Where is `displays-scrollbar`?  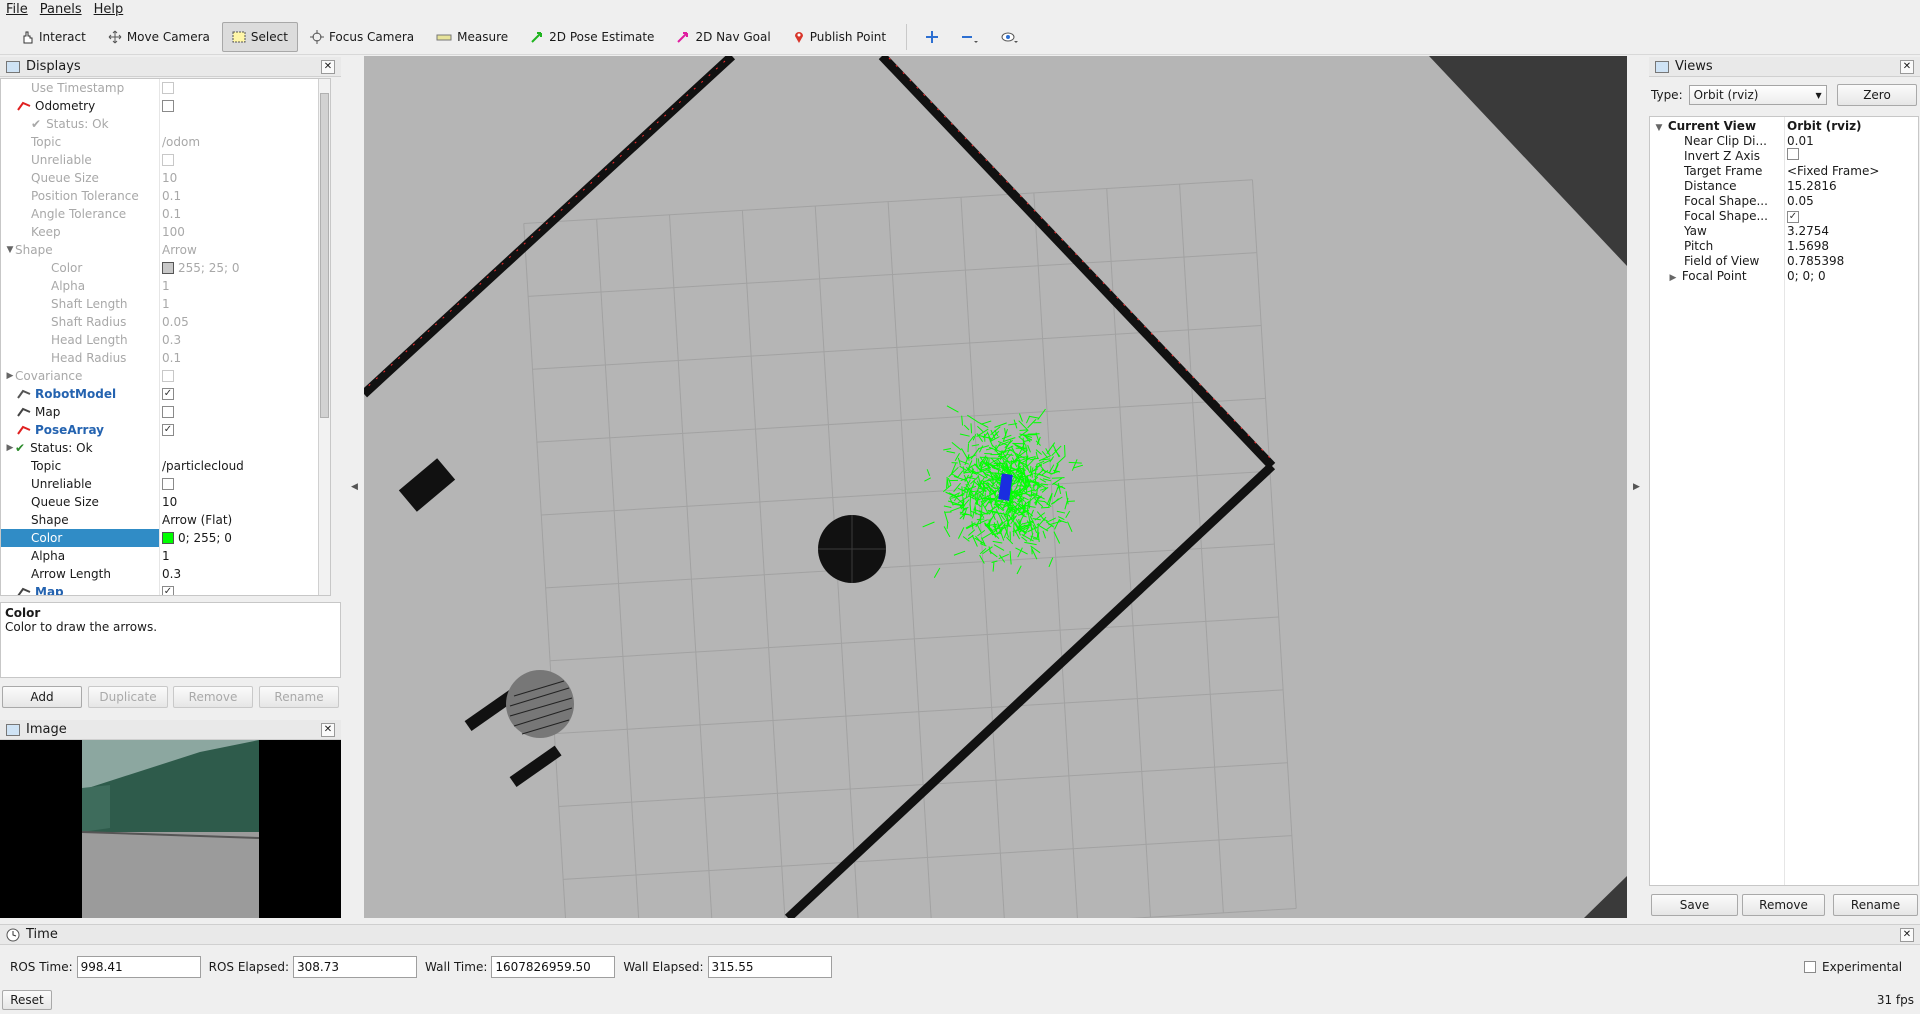 displays-scrollbar is located at coordinates (324, 337).